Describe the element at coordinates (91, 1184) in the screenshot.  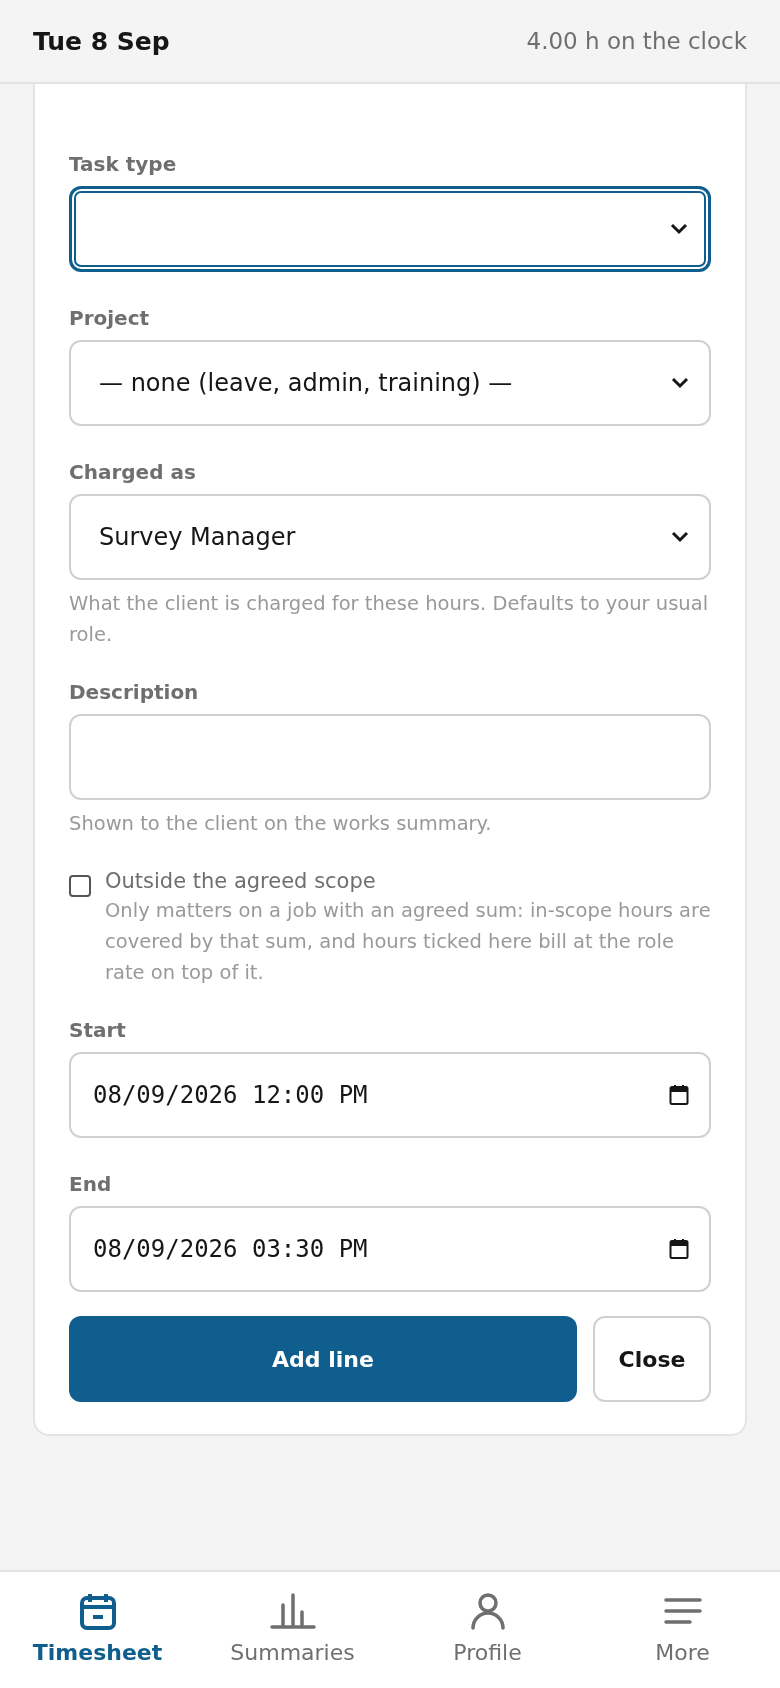
I see `field-label: End` at that location.